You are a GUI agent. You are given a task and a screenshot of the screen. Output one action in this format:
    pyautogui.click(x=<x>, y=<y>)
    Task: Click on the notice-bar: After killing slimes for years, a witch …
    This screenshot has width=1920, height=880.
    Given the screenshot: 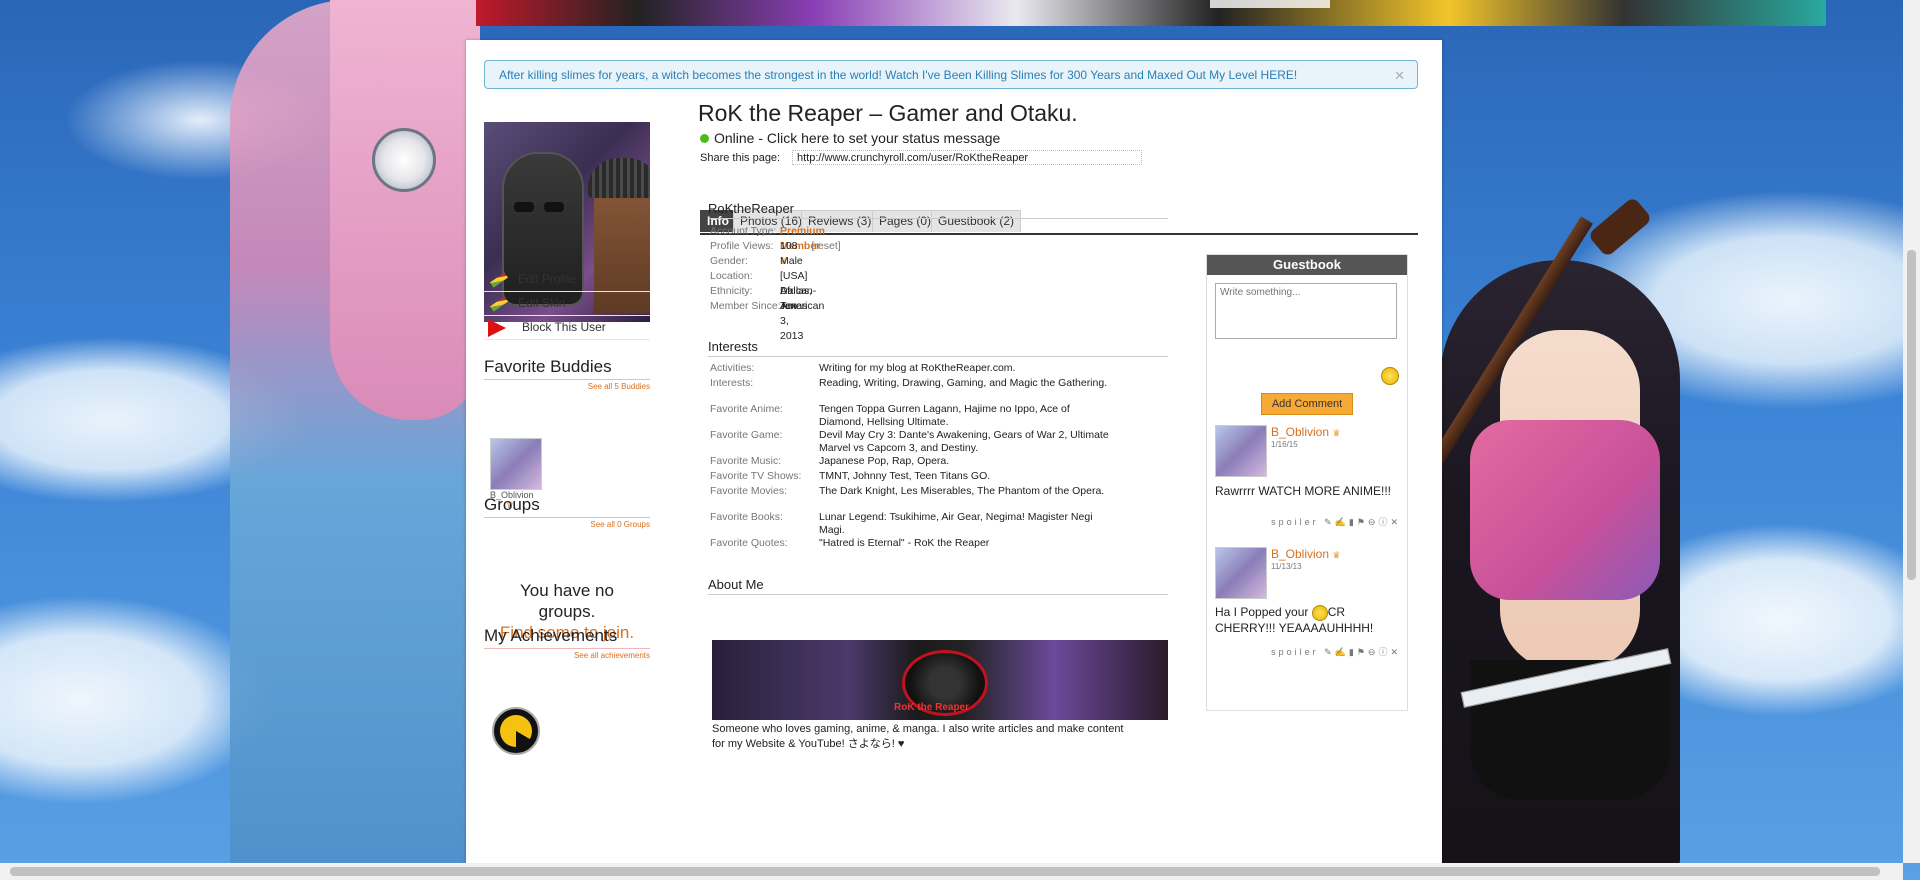 What is the action you would take?
    pyautogui.click(x=951, y=74)
    